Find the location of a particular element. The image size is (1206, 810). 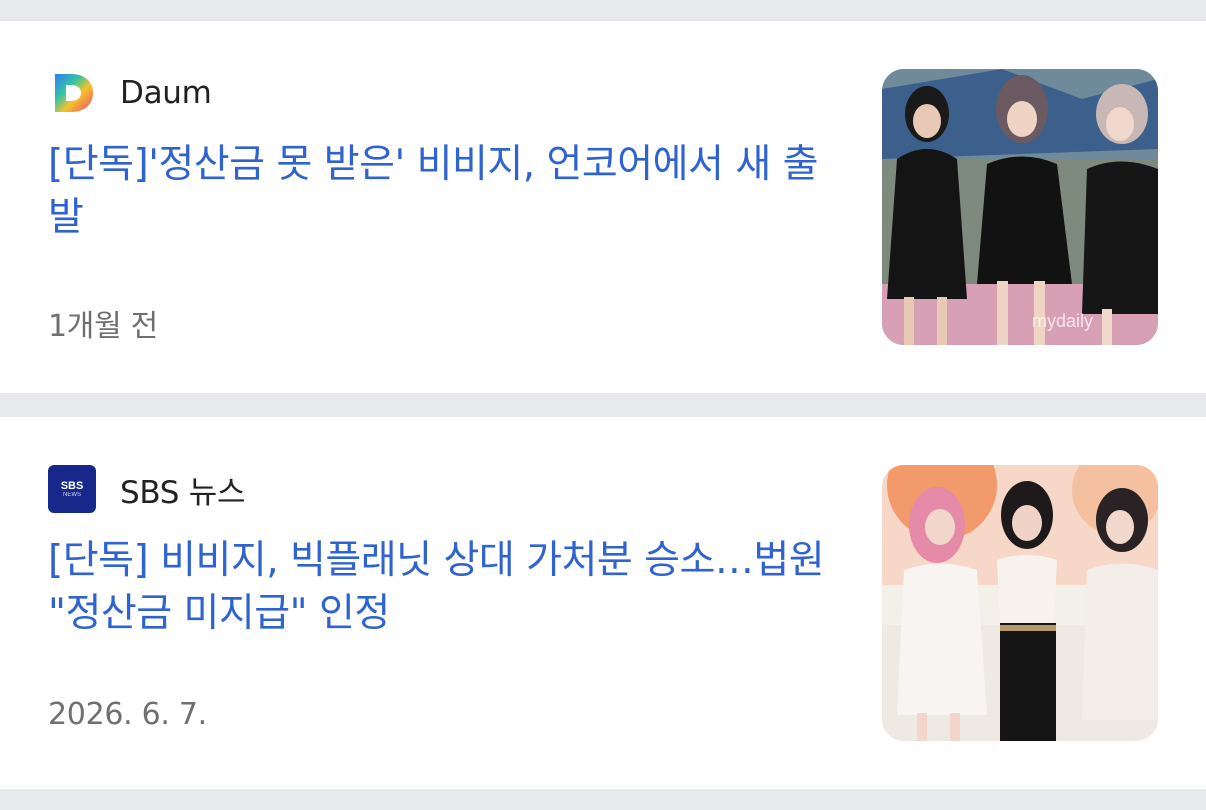

news-source: SBS NEWS SBS 뉴스 is located at coordinates (146, 489).